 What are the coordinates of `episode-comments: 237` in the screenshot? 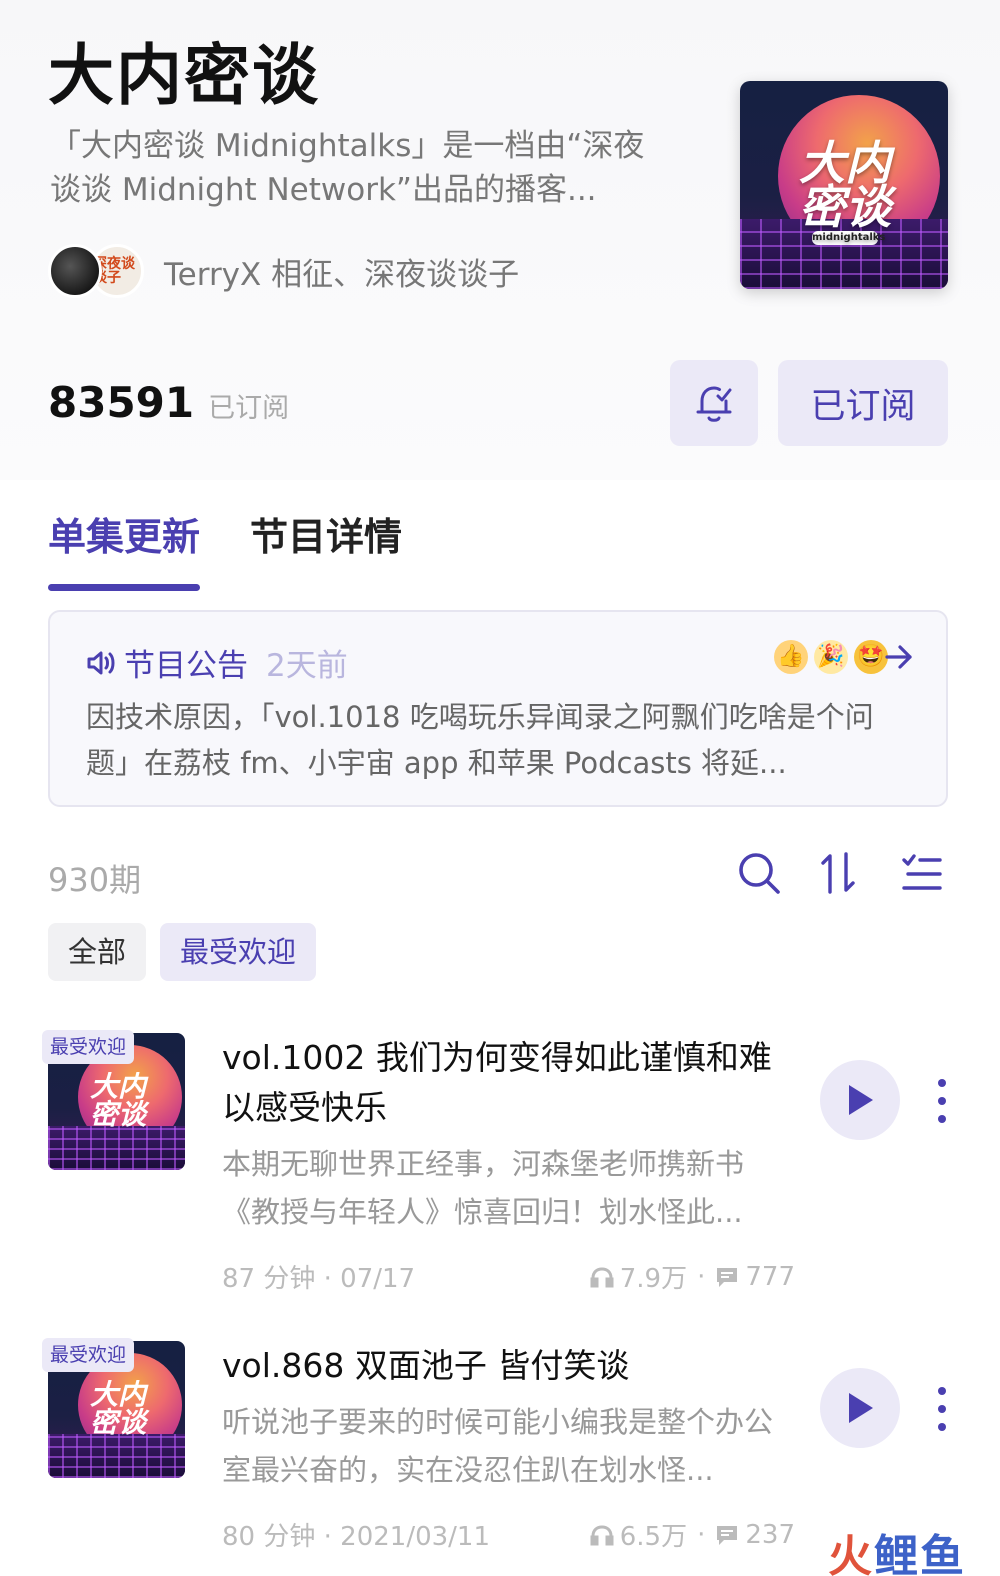 It's located at (770, 1534).